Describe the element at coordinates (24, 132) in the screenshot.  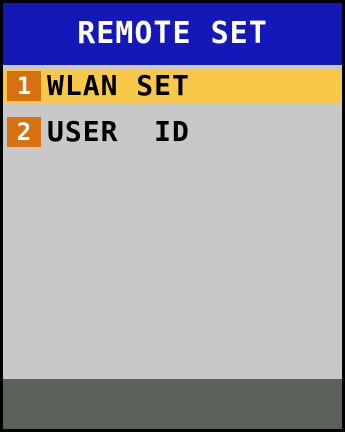
I see `menu-number-badge: 2` at that location.